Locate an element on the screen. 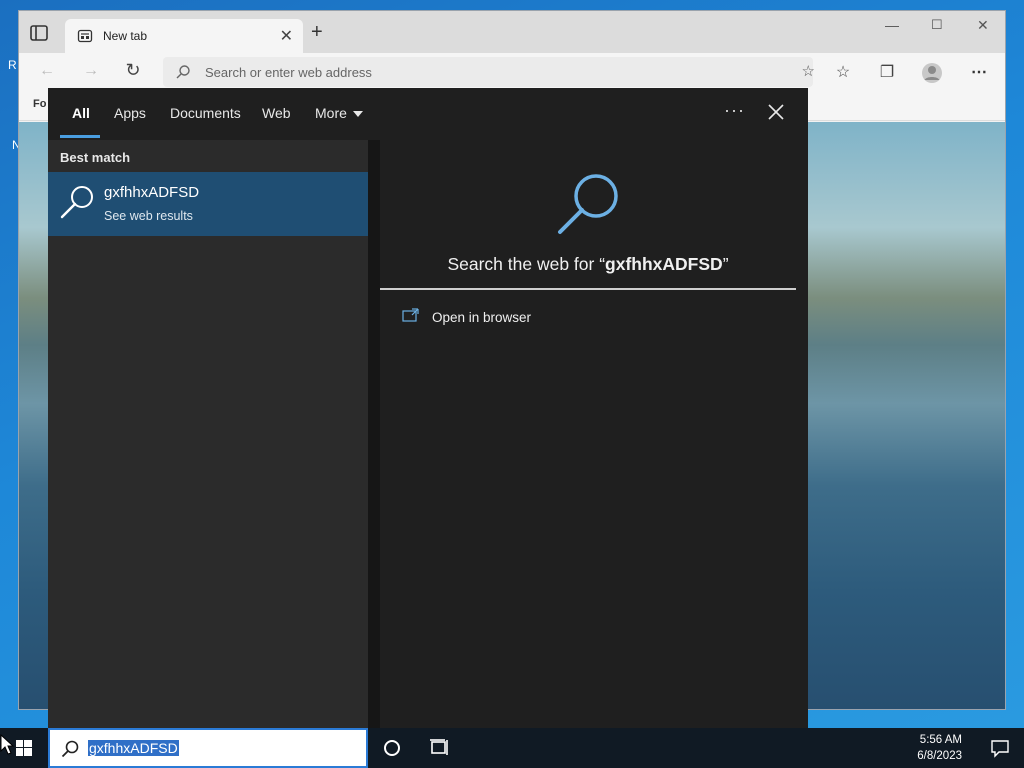  clock-time: 5:56 AM is located at coordinates (940, 740).